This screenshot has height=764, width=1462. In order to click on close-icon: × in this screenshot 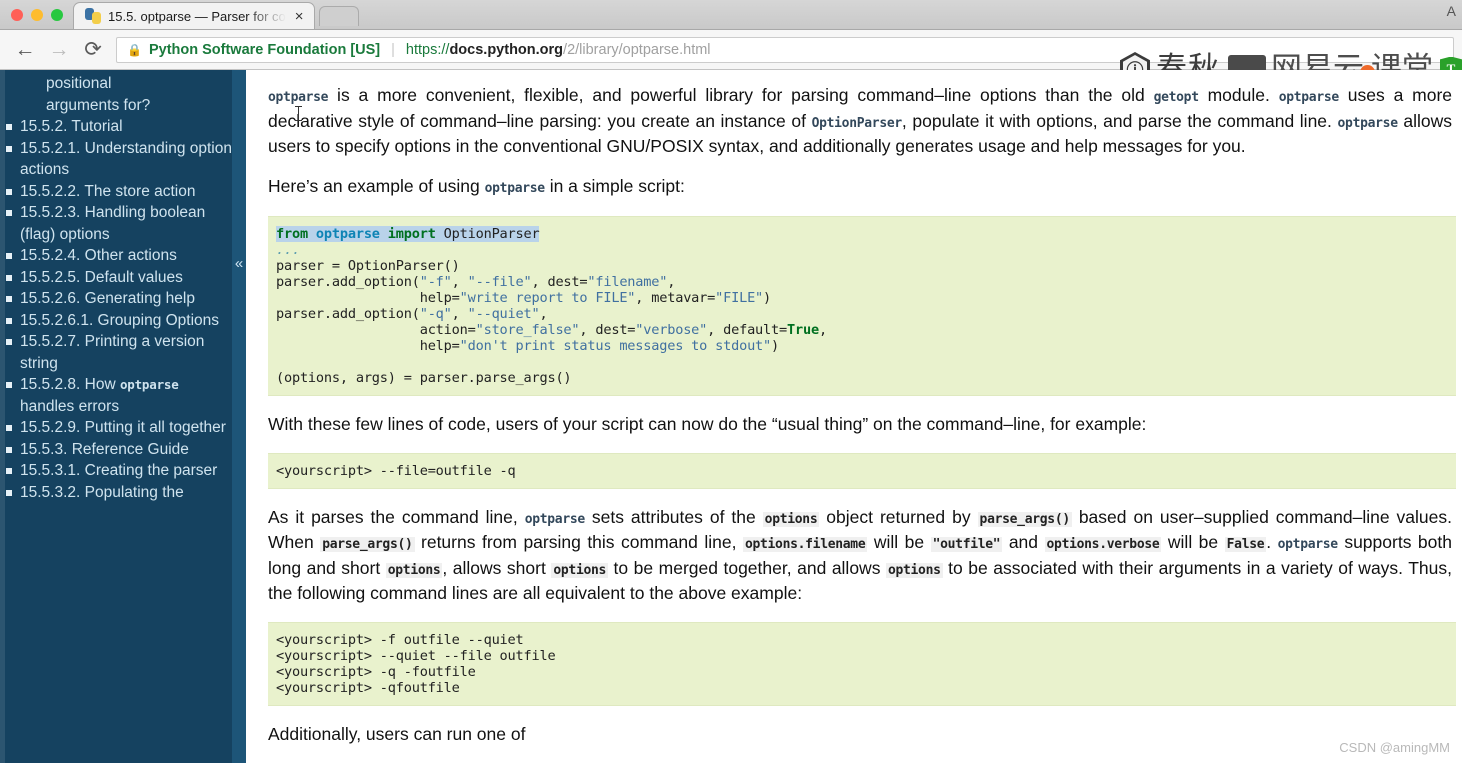, I will do `click(299, 16)`.